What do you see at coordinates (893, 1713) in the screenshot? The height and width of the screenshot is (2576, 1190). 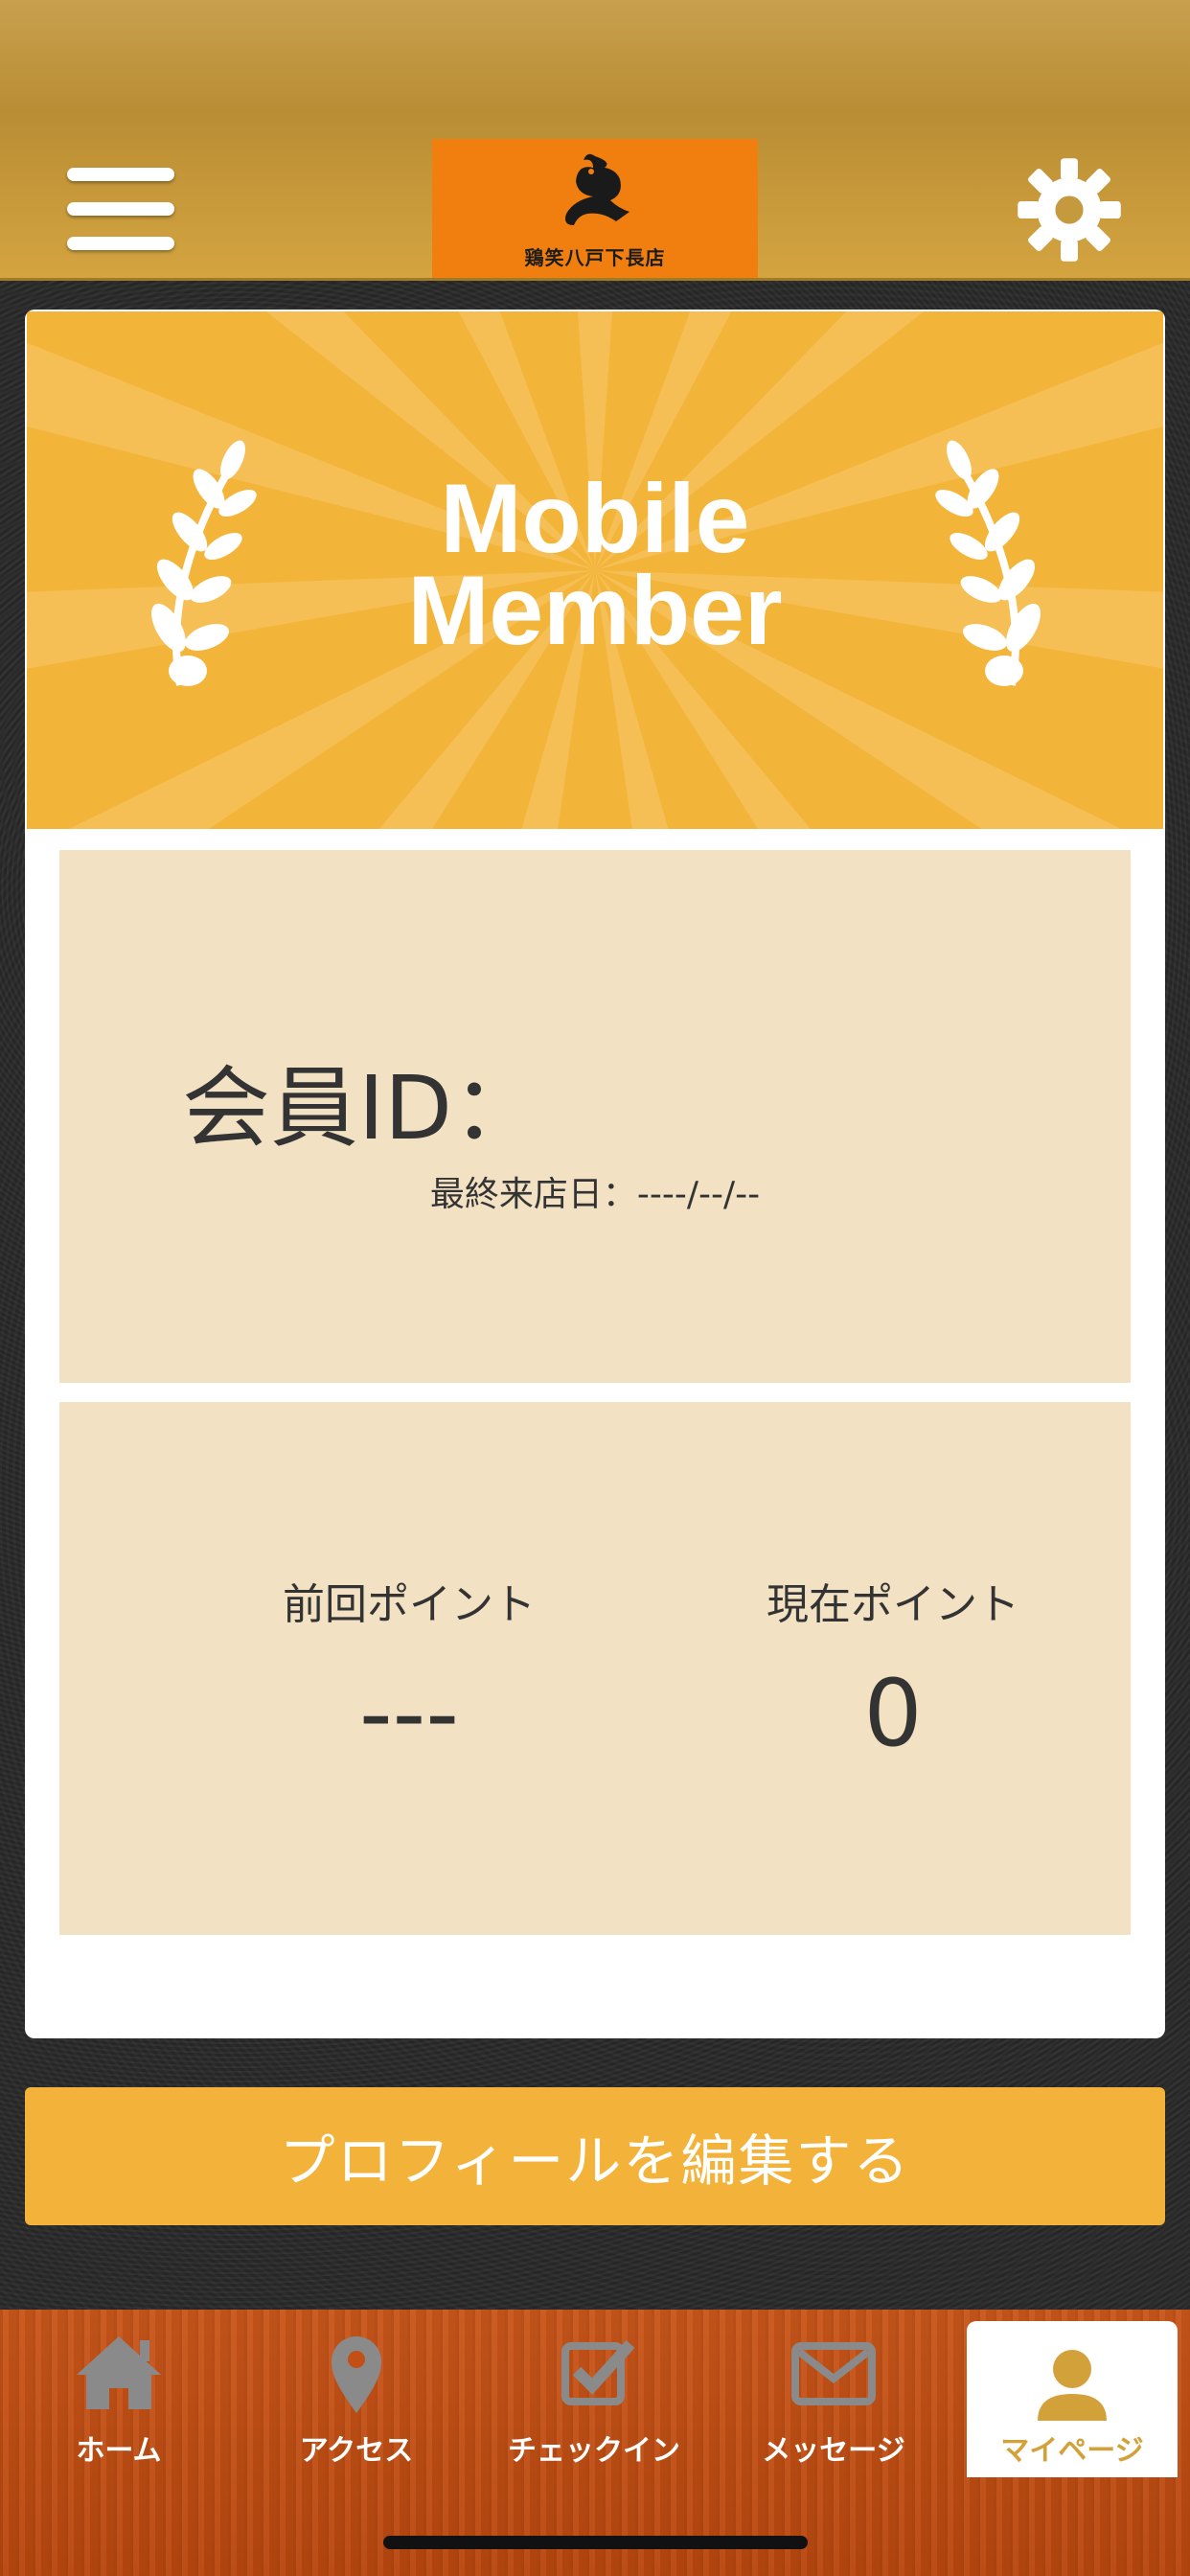 I see `current-points-value: 0` at bounding box center [893, 1713].